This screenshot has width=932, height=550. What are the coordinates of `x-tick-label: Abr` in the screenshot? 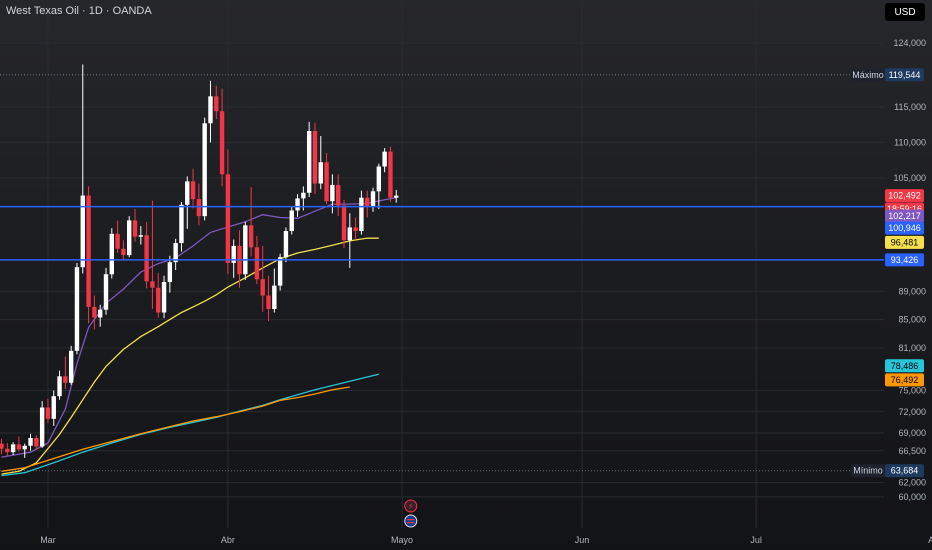 It's located at (228, 540).